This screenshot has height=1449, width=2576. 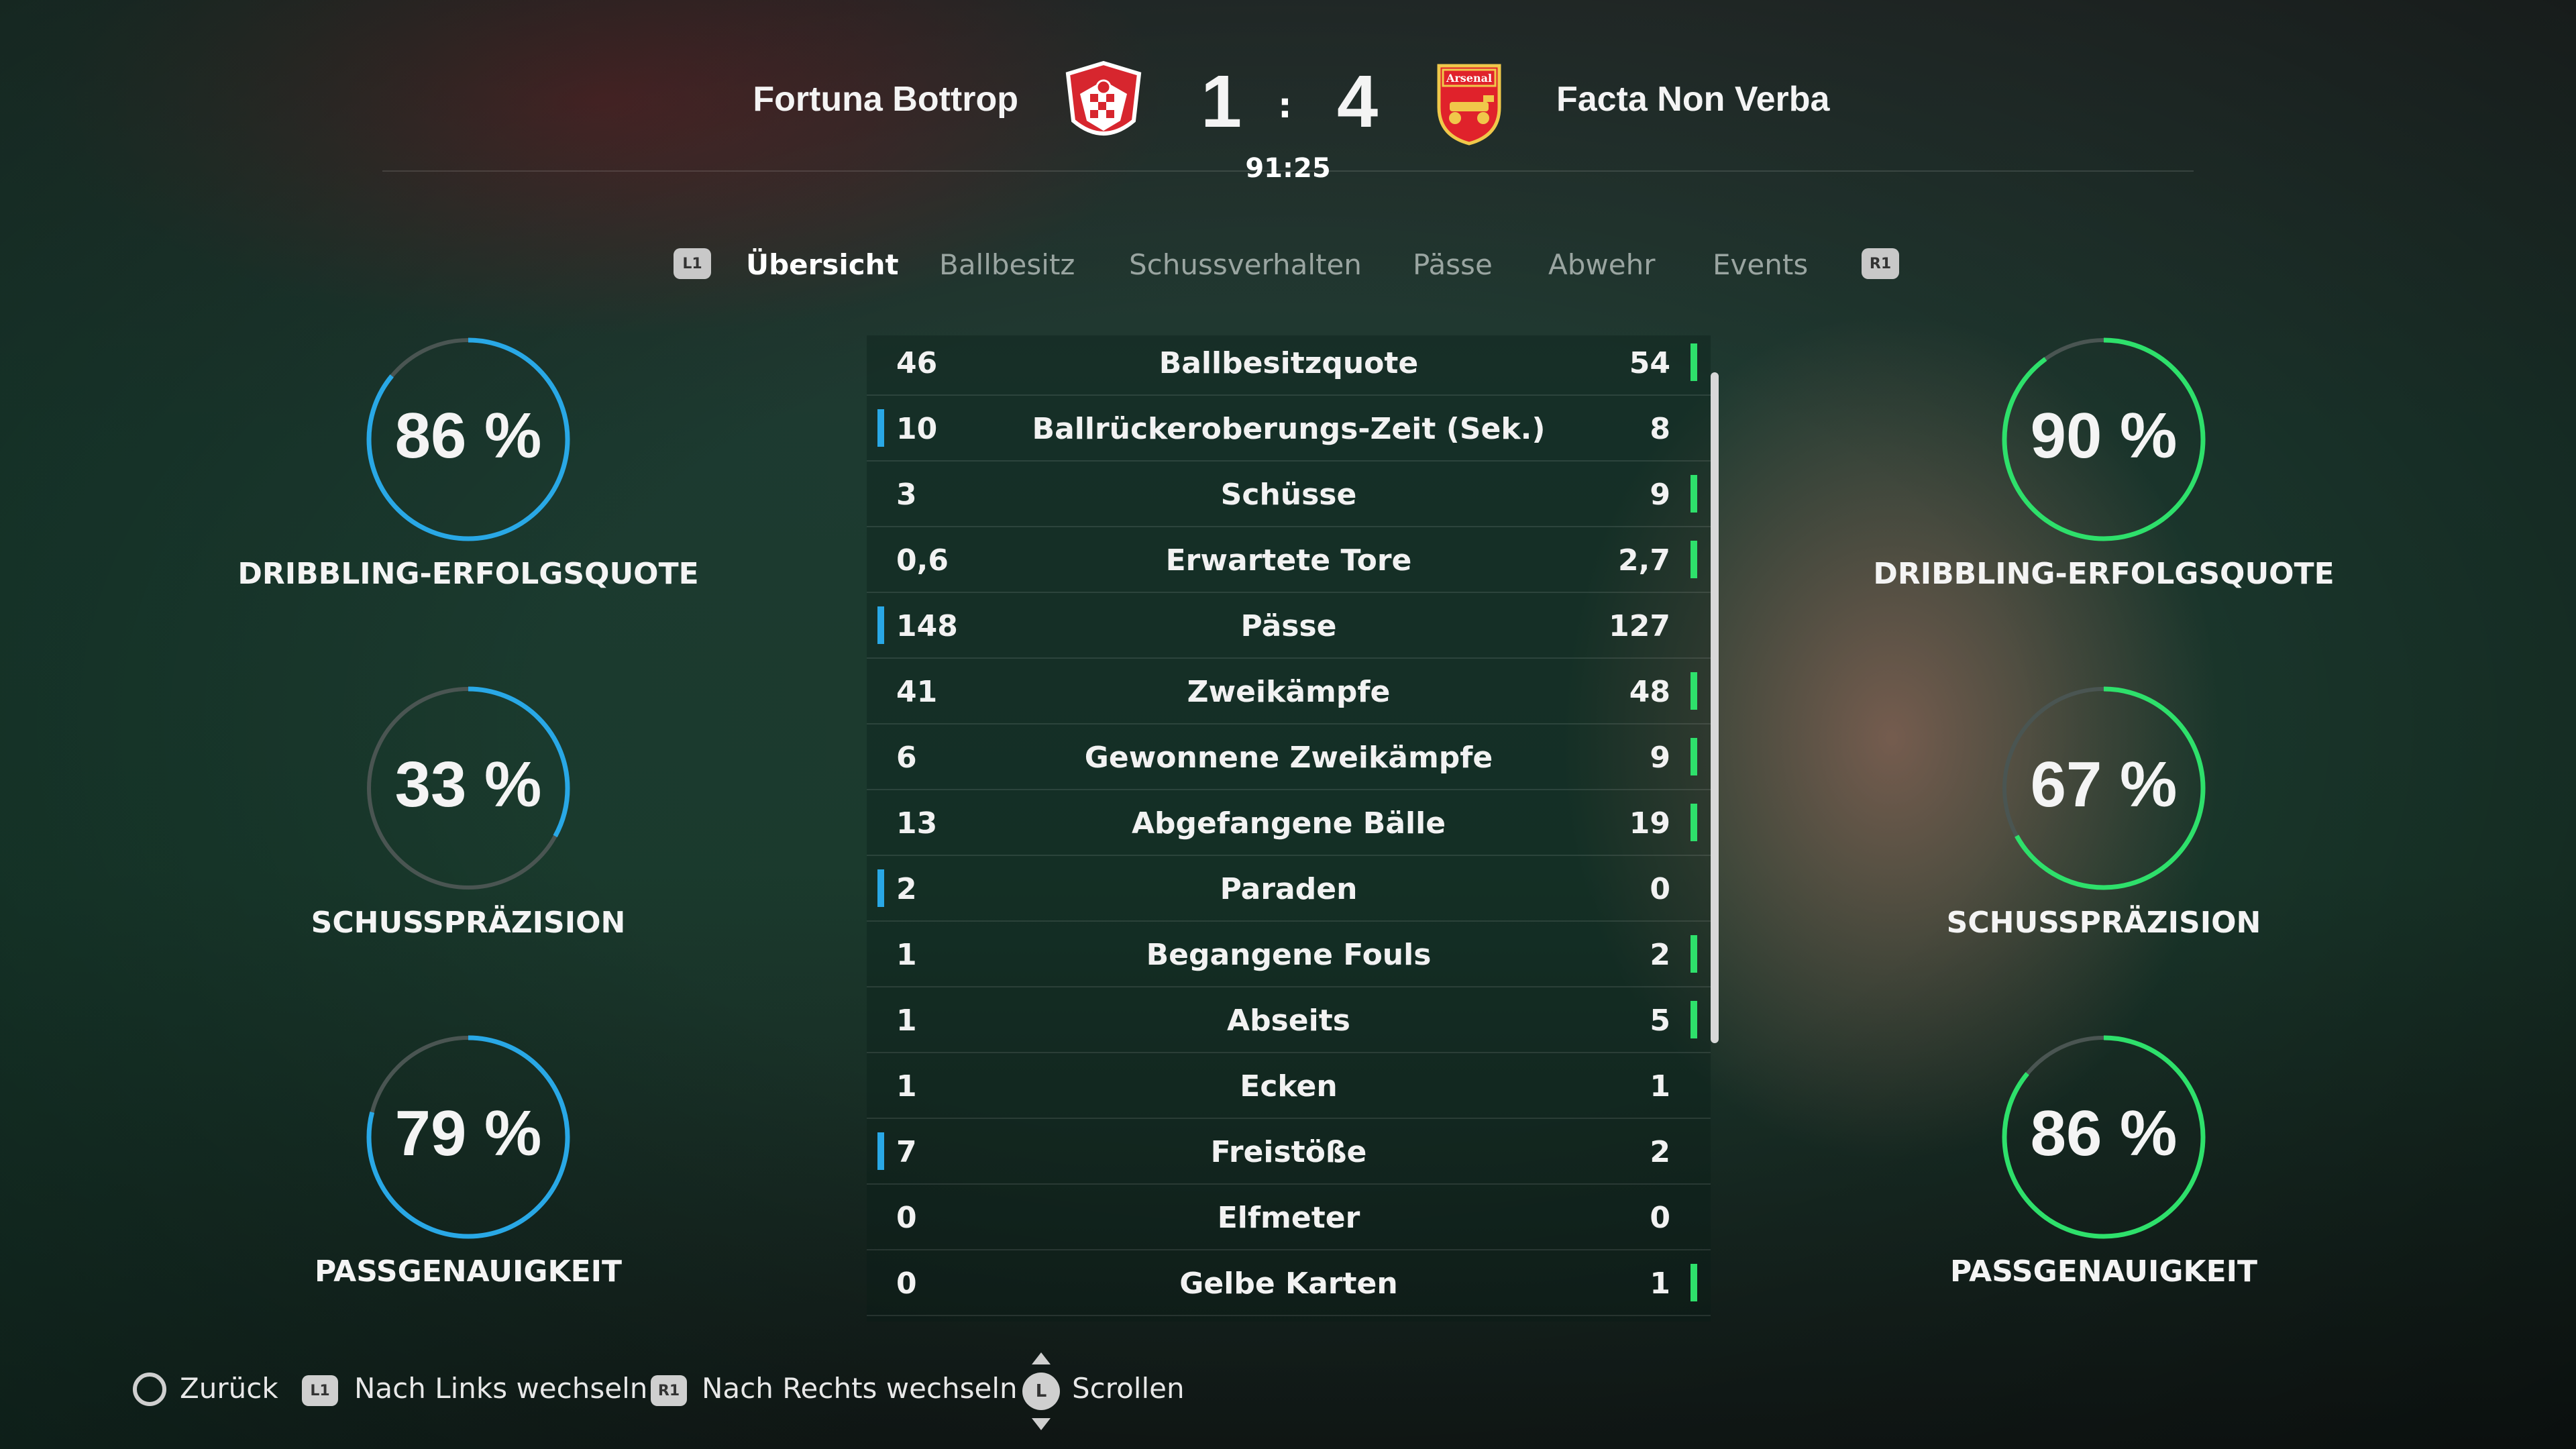 I want to click on header-divider, so click(x=1288, y=171).